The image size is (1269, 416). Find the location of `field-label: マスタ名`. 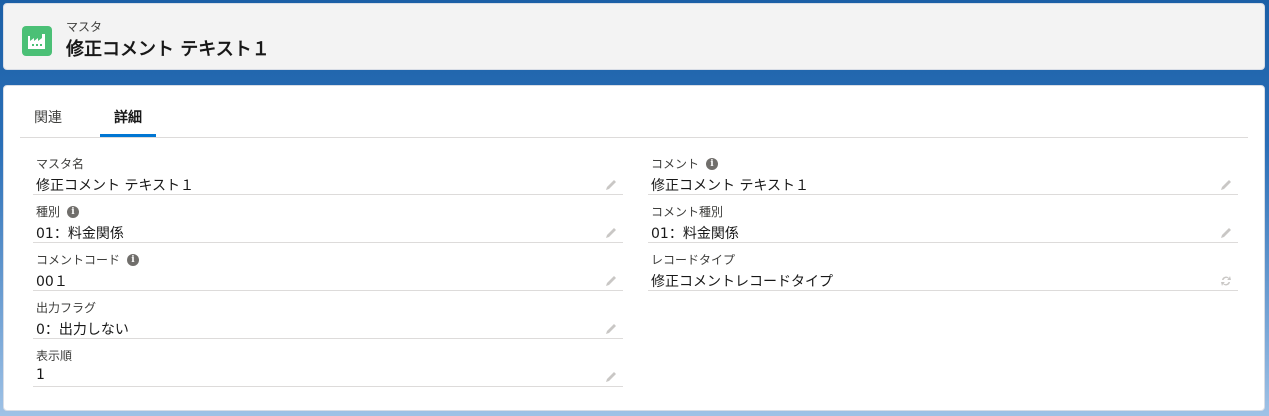

field-label: マスタ名 is located at coordinates (60, 164).